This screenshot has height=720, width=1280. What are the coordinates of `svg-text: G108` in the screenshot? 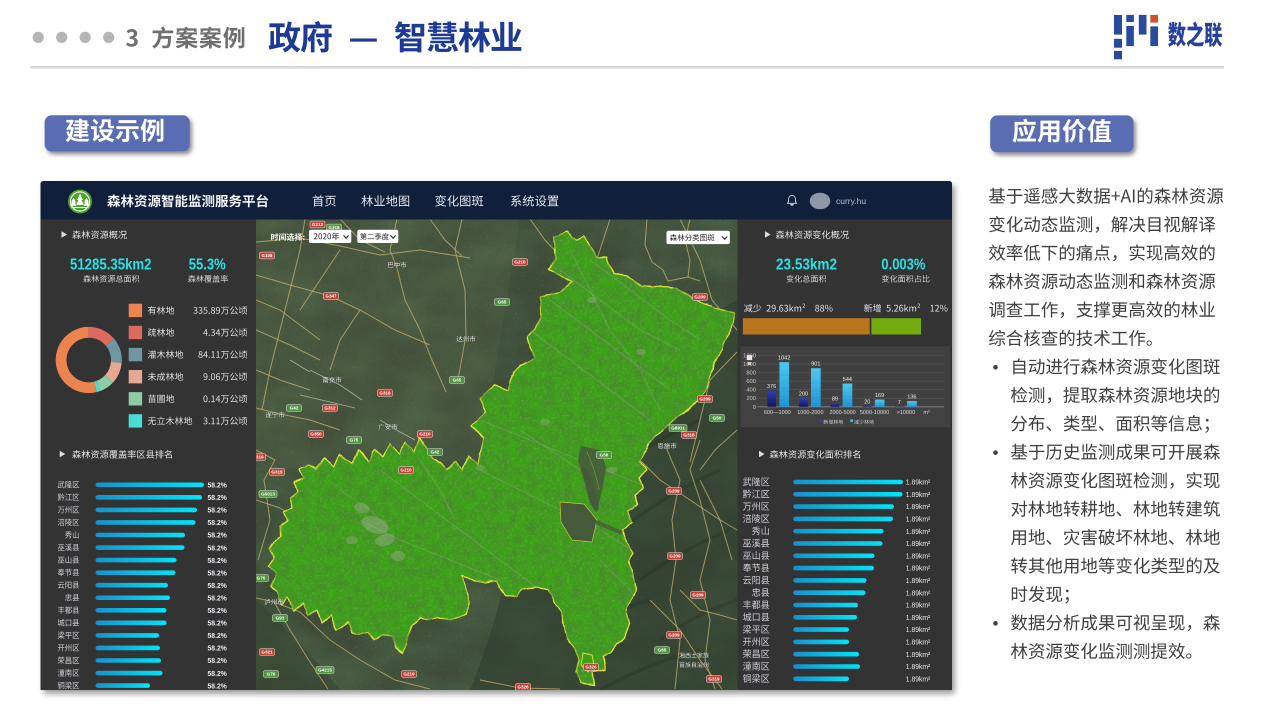 It's located at (267, 255).